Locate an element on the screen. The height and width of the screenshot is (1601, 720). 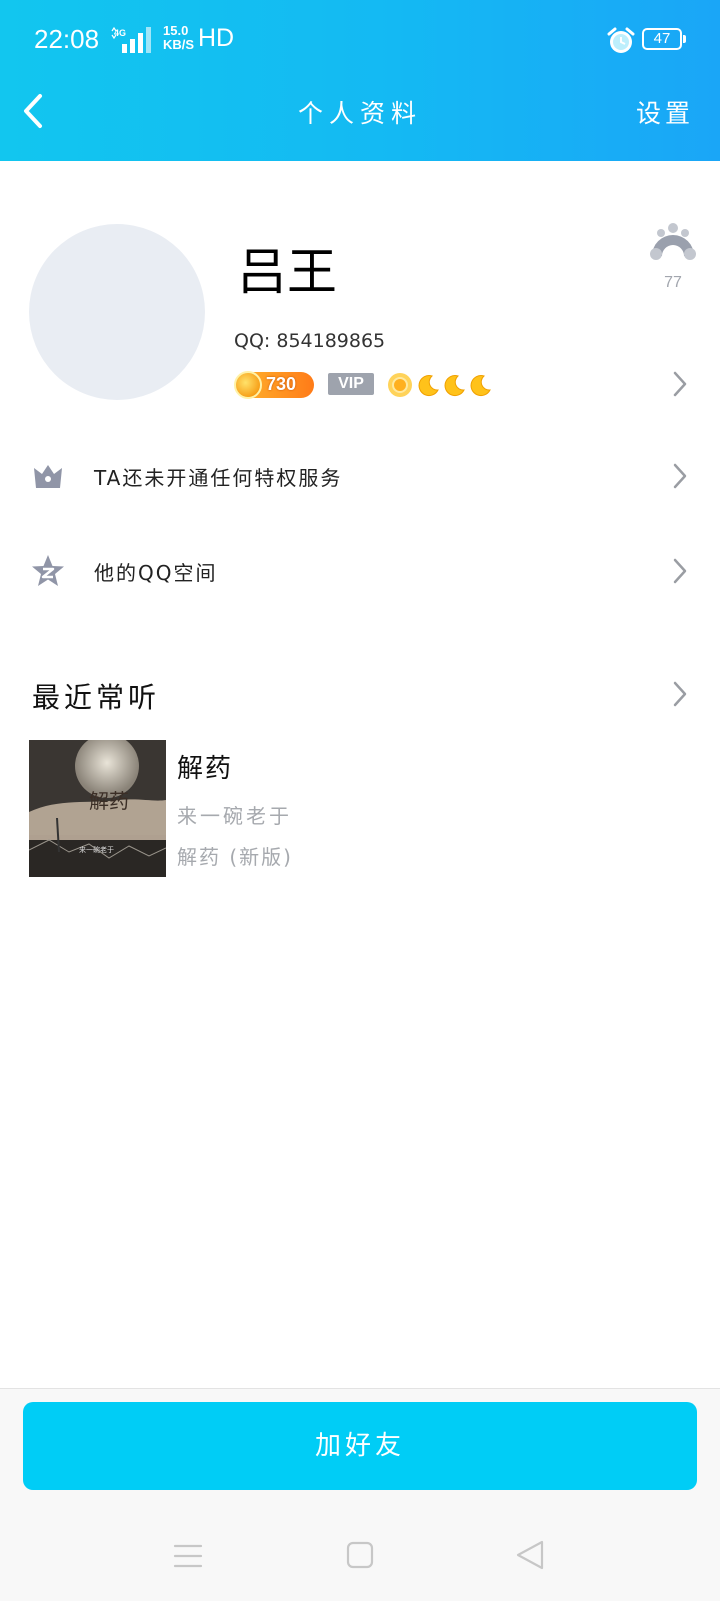
sun-icon is located at coordinates (400, 385).